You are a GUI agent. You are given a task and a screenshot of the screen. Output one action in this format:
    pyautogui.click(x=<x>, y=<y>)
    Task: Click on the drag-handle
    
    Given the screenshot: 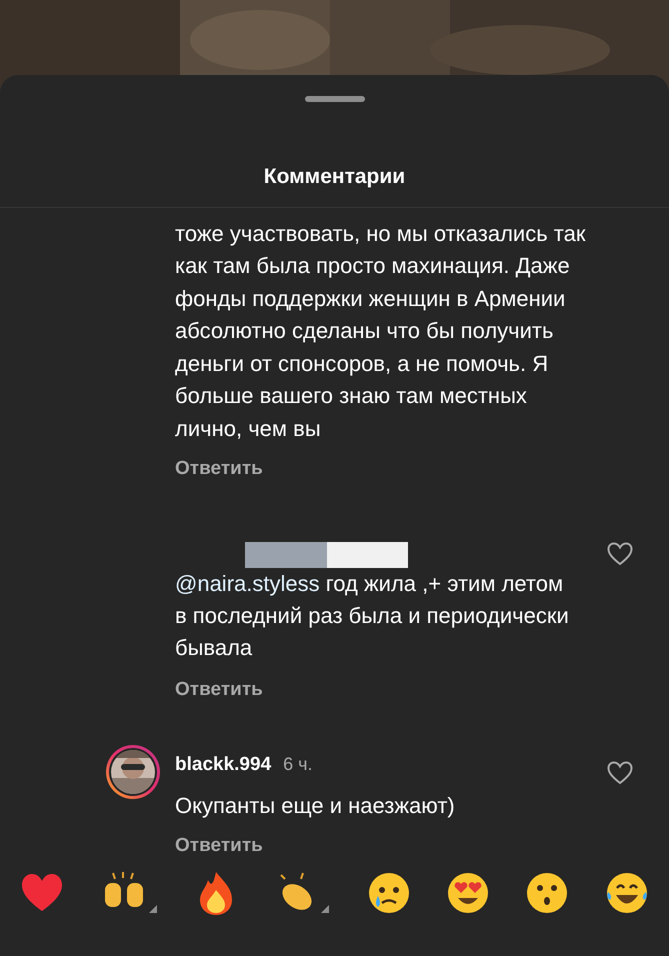 What is the action you would take?
    pyautogui.click(x=334, y=99)
    